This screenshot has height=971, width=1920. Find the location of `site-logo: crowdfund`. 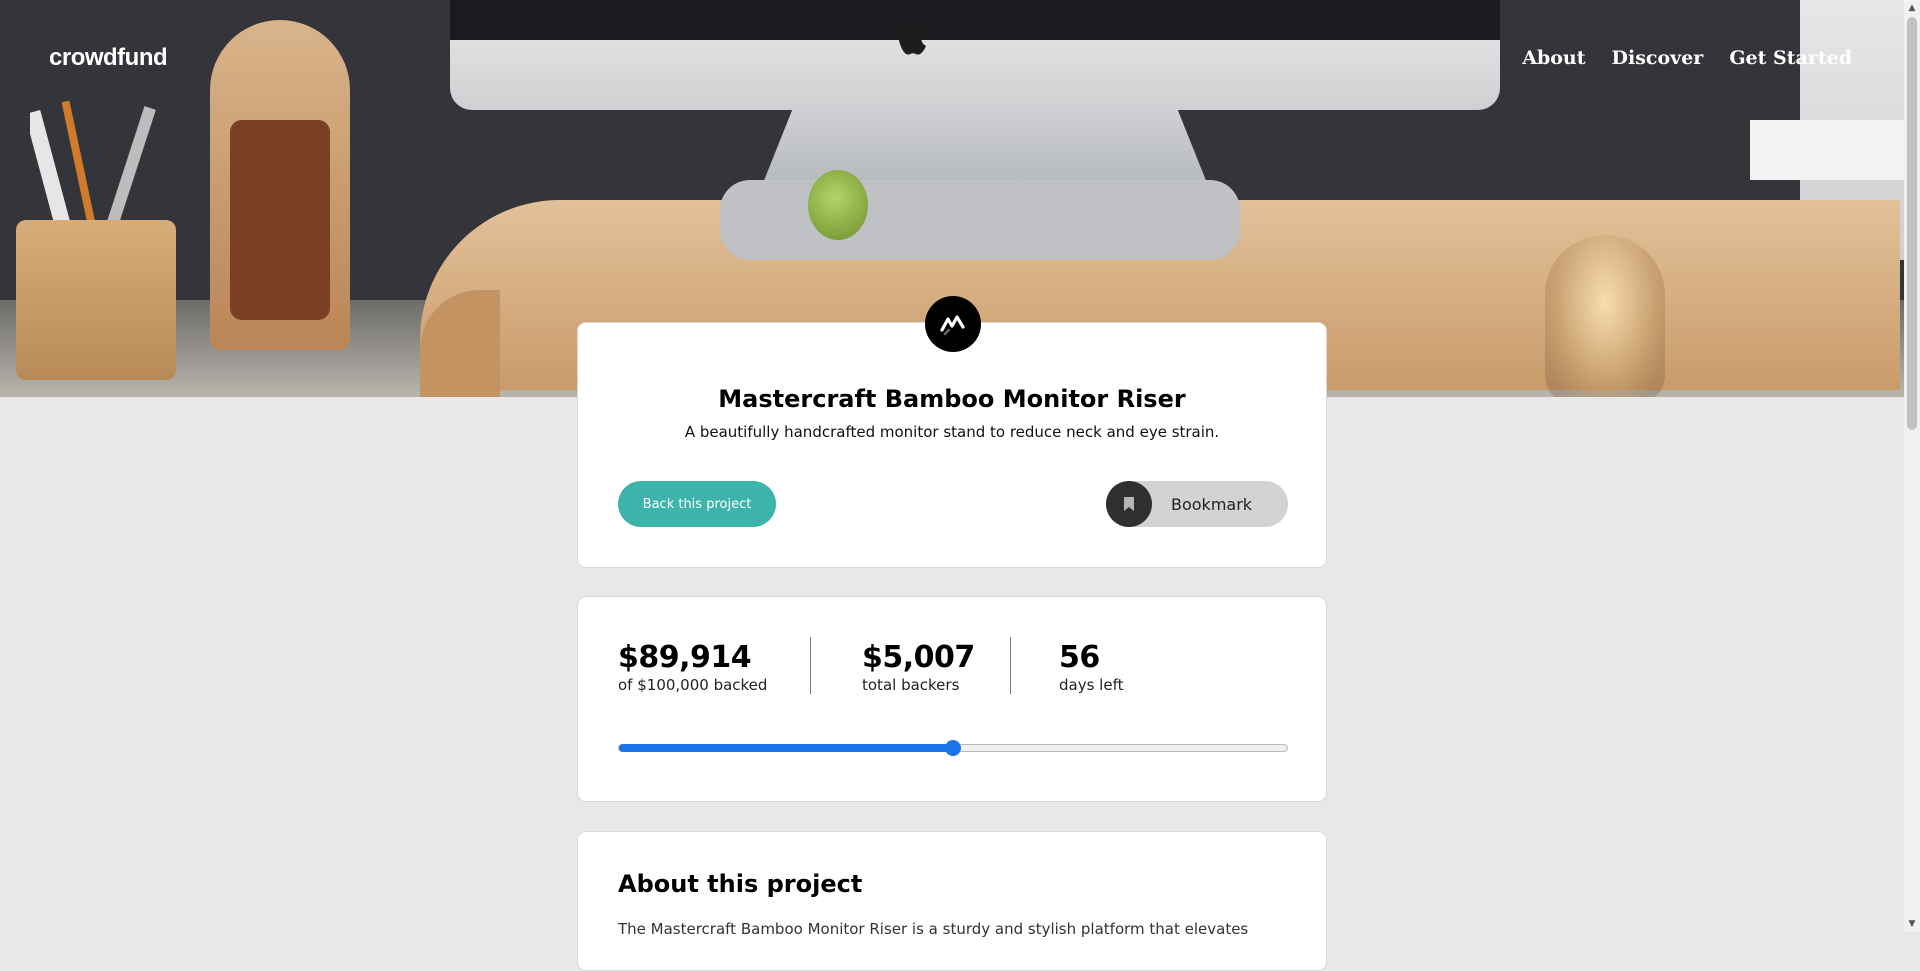

site-logo: crowdfund is located at coordinates (108, 58).